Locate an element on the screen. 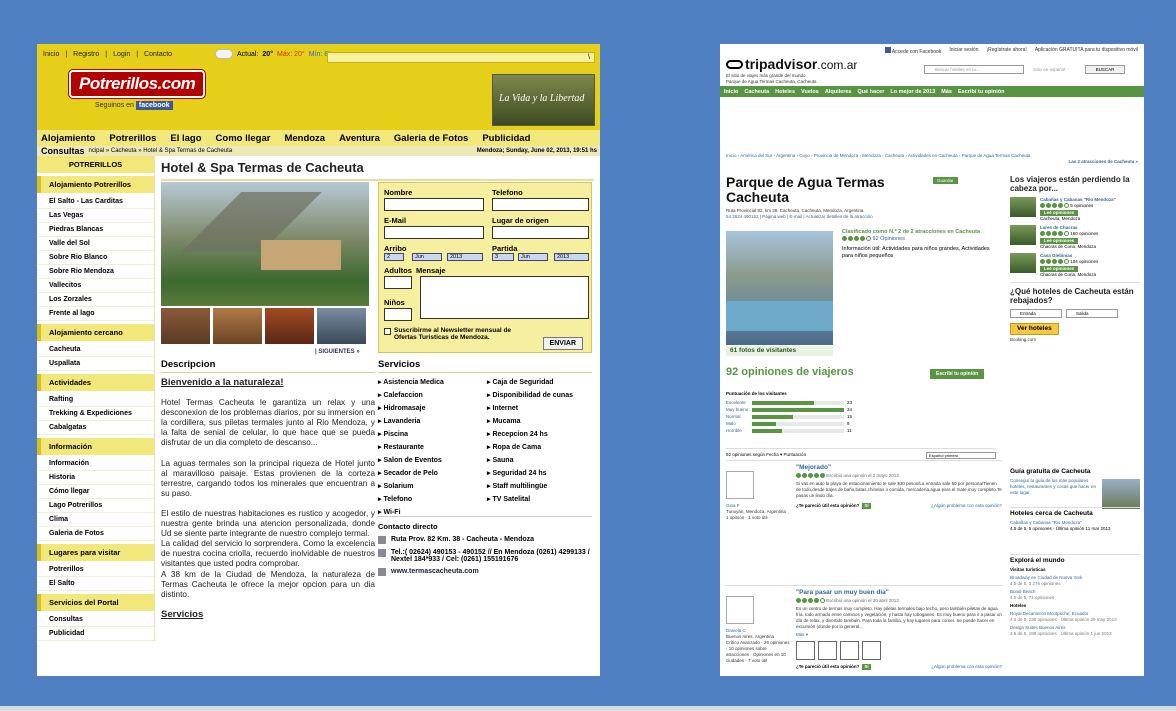 This screenshot has width=1176, height=711. attraction-photo is located at coordinates (779, 288).